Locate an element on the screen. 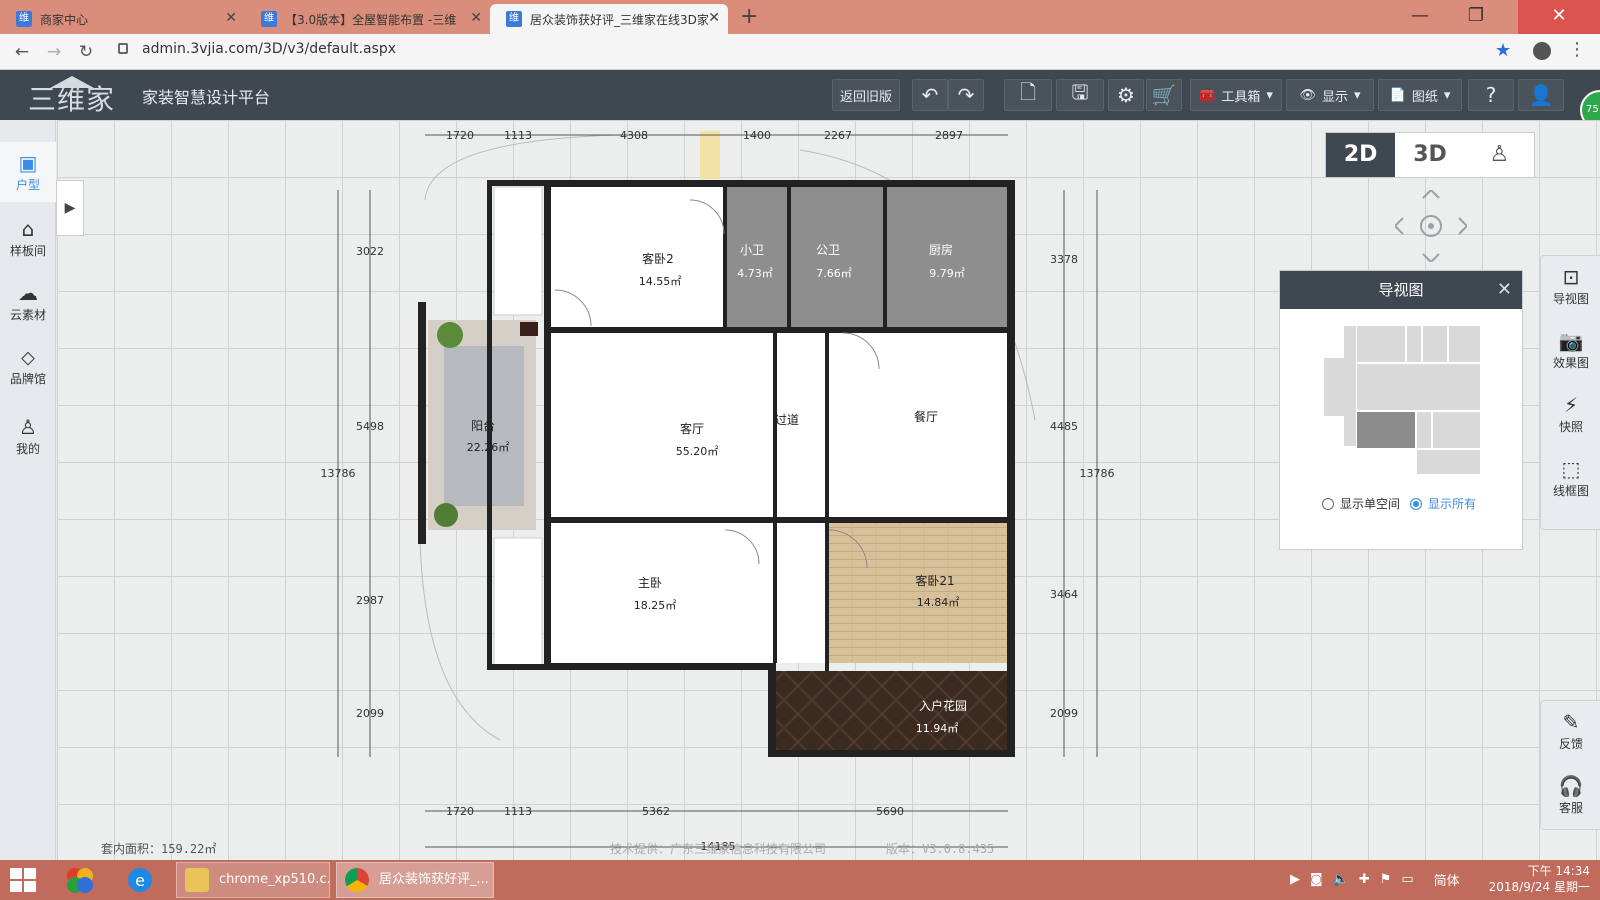 Image resolution: width=1600 pixels, height=900 pixels. room-living is located at coordinates (660, 426).